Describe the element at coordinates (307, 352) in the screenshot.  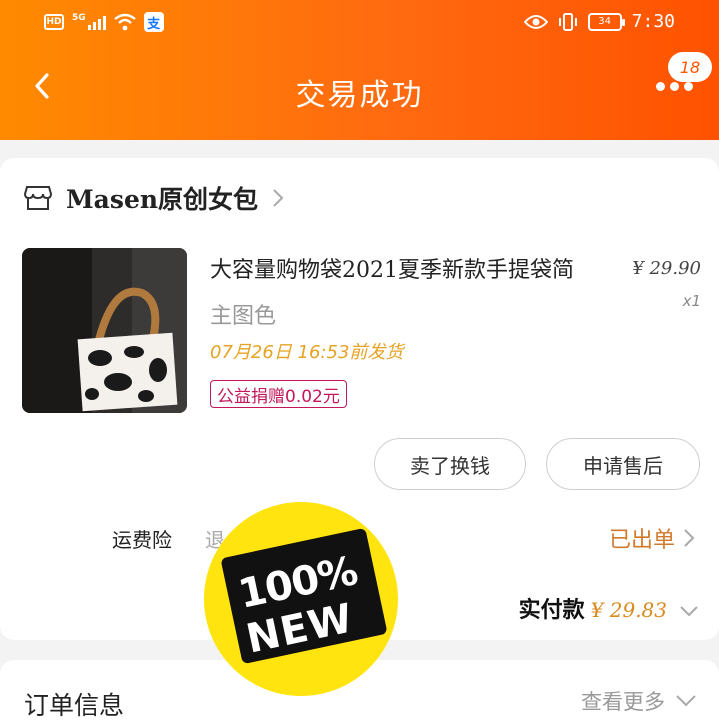
I see `ship-deadline: 07月26日 16:53前发货` at that location.